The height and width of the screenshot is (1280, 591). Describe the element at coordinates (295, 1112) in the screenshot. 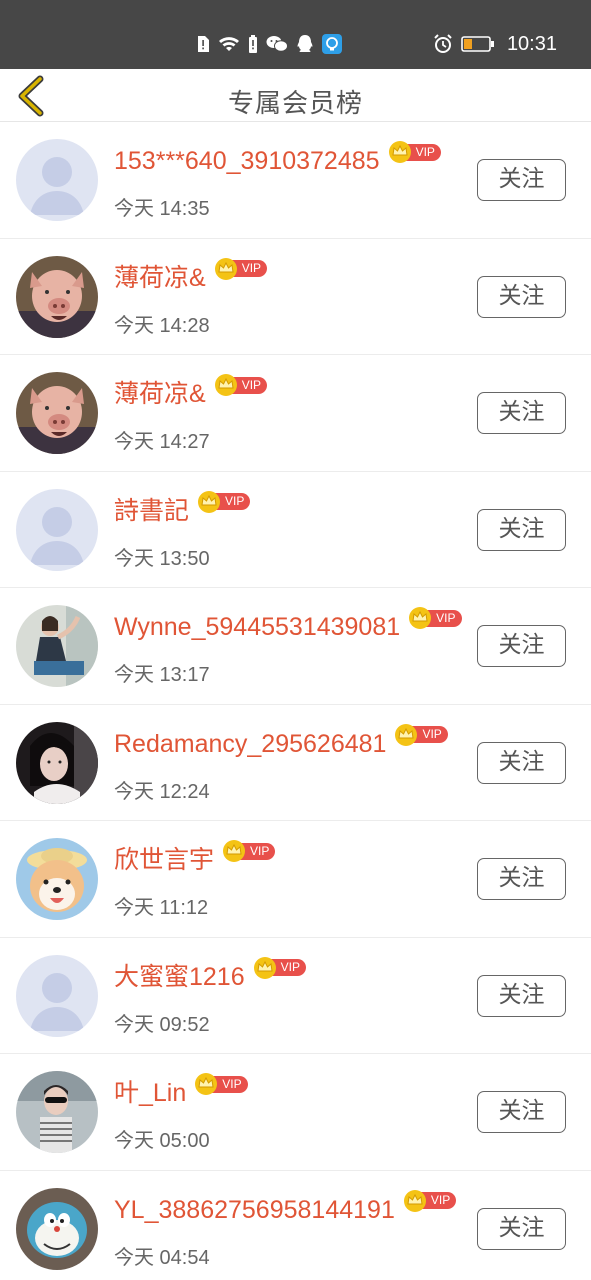

I see `list-item: 叶_Lin VIP 今天 05:00 关注` at that location.